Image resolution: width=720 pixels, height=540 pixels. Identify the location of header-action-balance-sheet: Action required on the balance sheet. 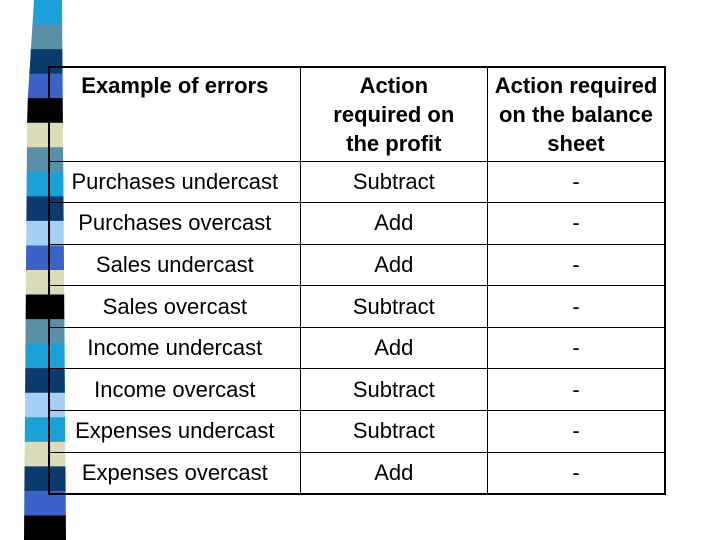
(576, 114).